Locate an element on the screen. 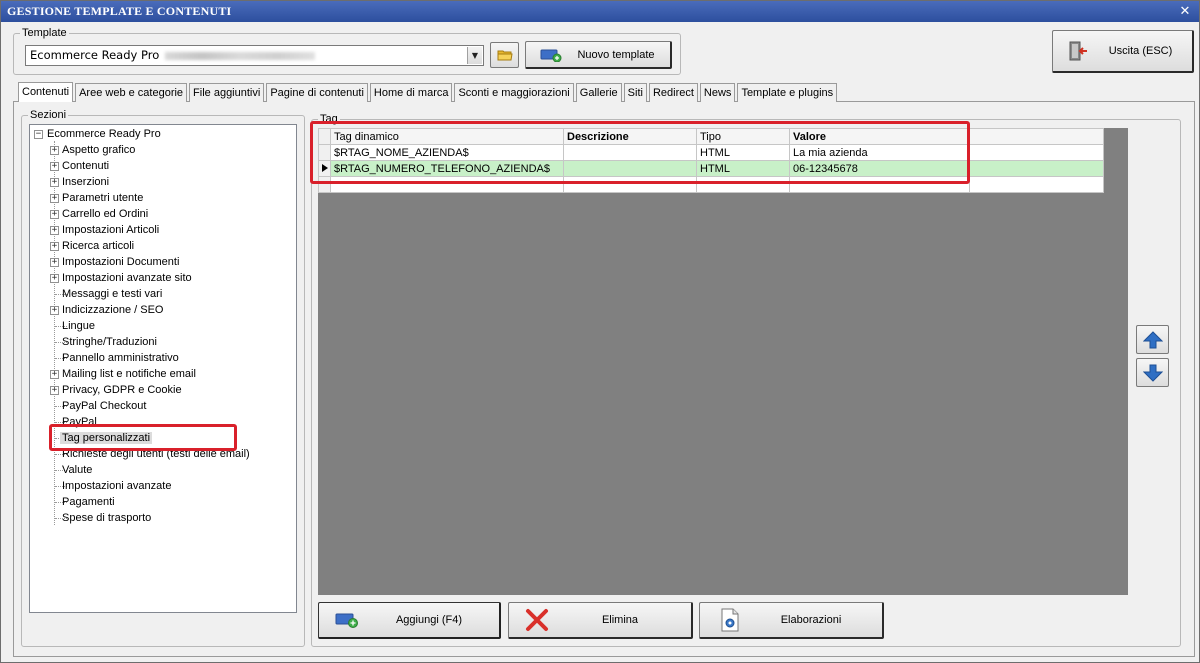 The height and width of the screenshot is (663, 1200). tab-redirect: Redirect is located at coordinates (673, 92).